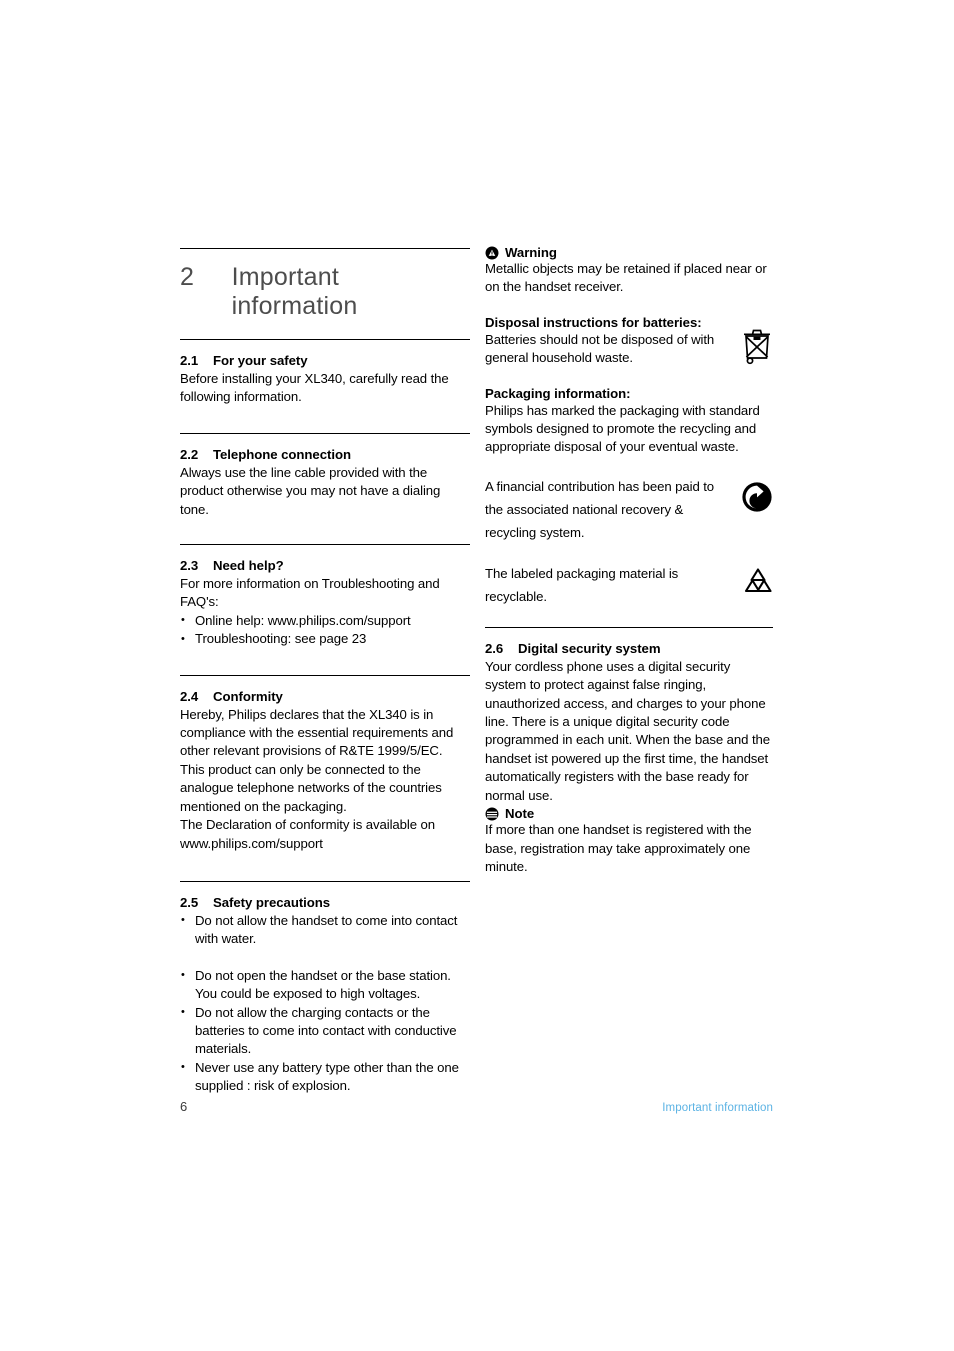  I want to click on green-dot-recycling-icon, so click(757, 497).